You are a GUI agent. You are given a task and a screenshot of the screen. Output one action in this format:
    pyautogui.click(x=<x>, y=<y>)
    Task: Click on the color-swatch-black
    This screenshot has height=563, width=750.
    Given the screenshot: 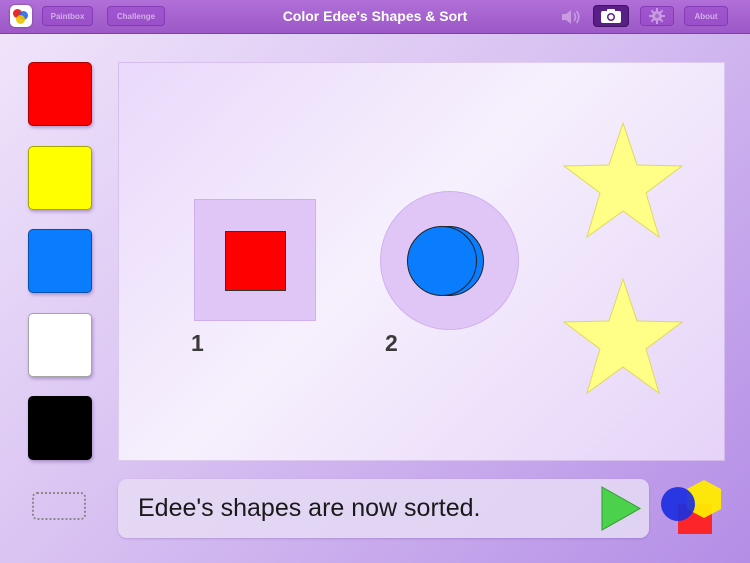 What is the action you would take?
    pyautogui.click(x=60, y=428)
    